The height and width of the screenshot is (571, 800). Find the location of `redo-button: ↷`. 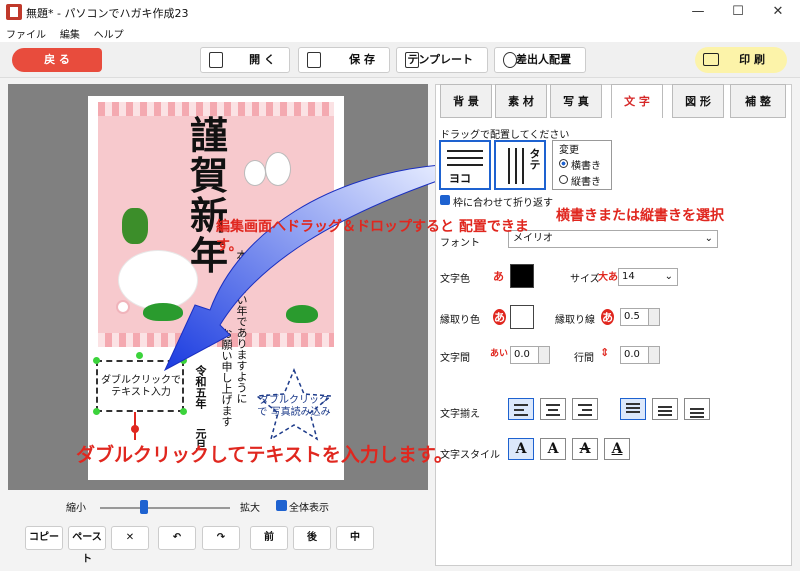

redo-button: ↷ is located at coordinates (221, 538).